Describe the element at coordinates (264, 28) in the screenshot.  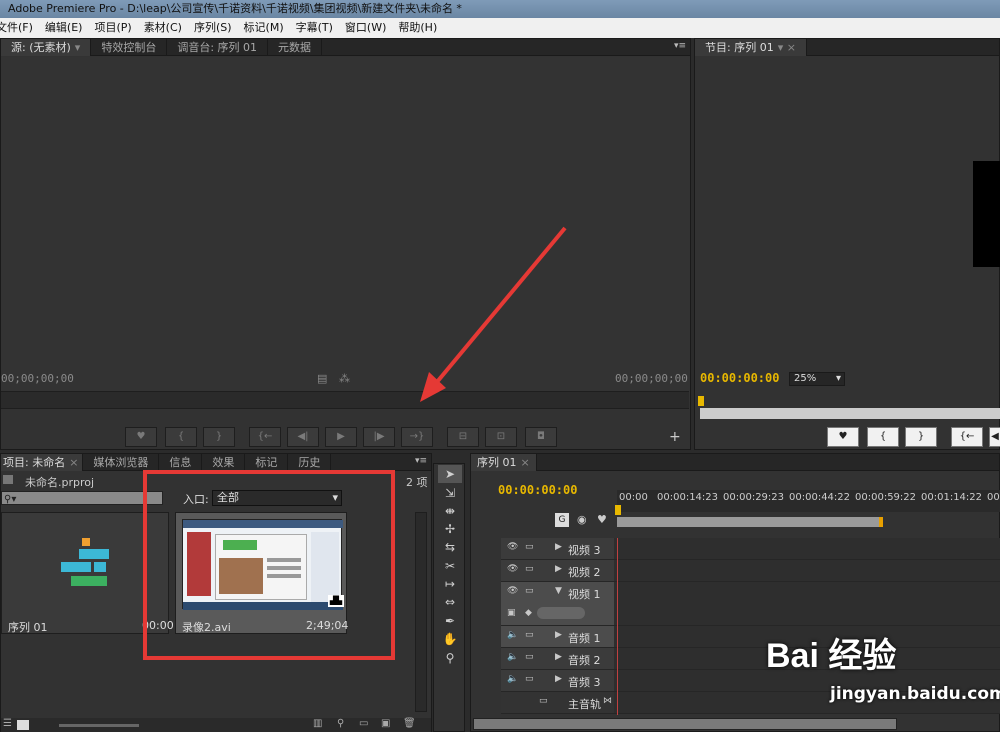
I see `menu-marker: 标记(M)` at that location.